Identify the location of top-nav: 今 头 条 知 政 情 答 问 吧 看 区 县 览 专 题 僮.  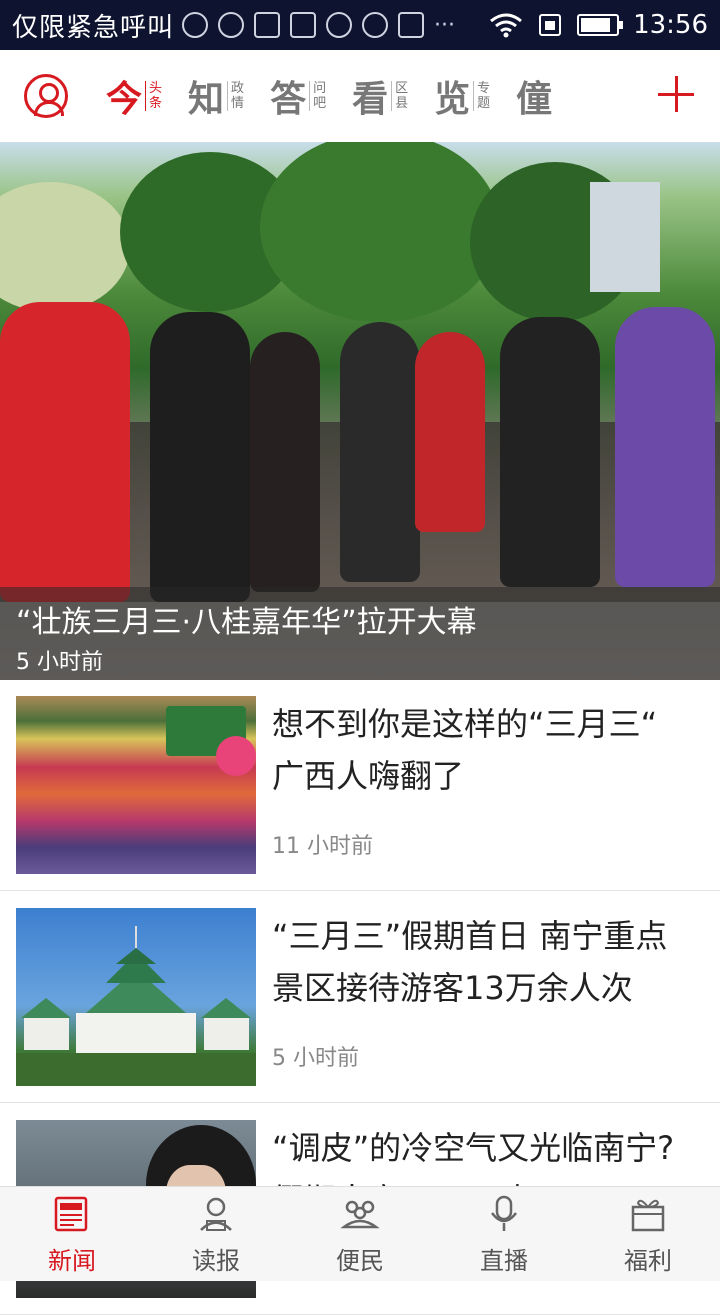
(360, 96).